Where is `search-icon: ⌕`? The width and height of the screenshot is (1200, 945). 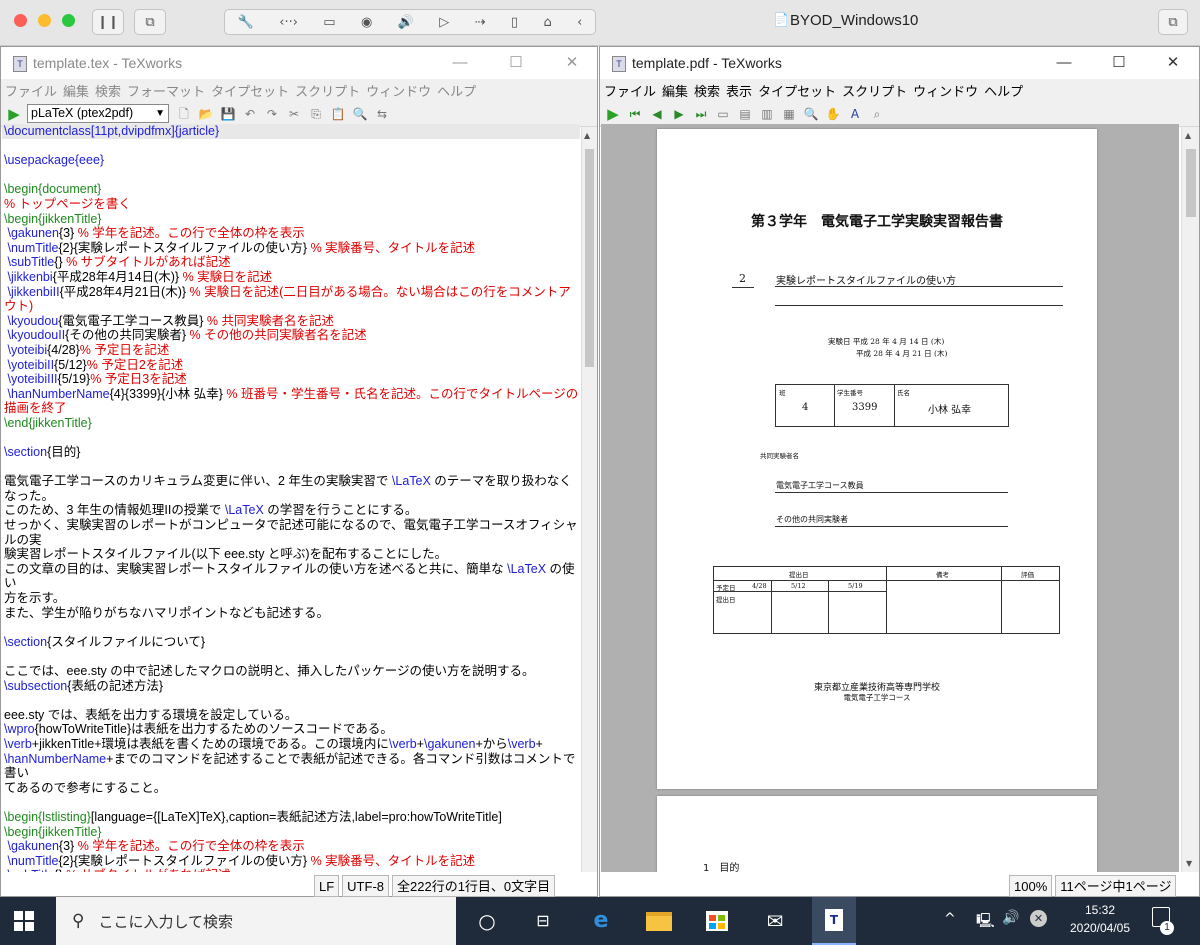
search-icon: ⌕ is located at coordinates (877, 114).